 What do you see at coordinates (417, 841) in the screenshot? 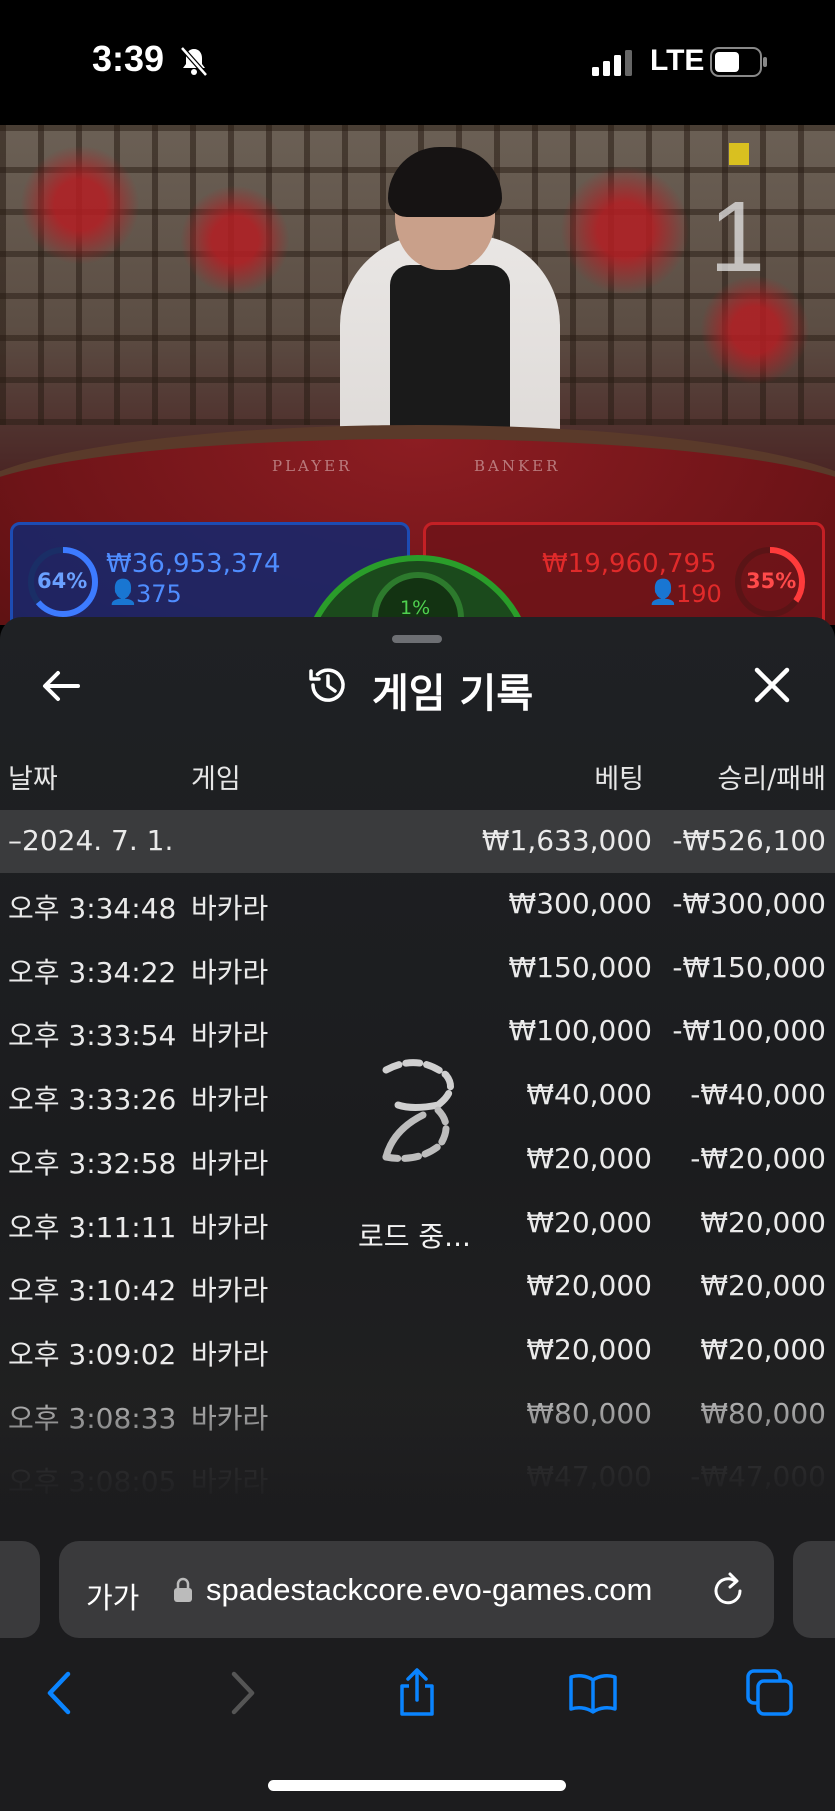
I see `date-summary-row: –2024. 7. 1. ₩1,633,000 -₩526,100` at bounding box center [417, 841].